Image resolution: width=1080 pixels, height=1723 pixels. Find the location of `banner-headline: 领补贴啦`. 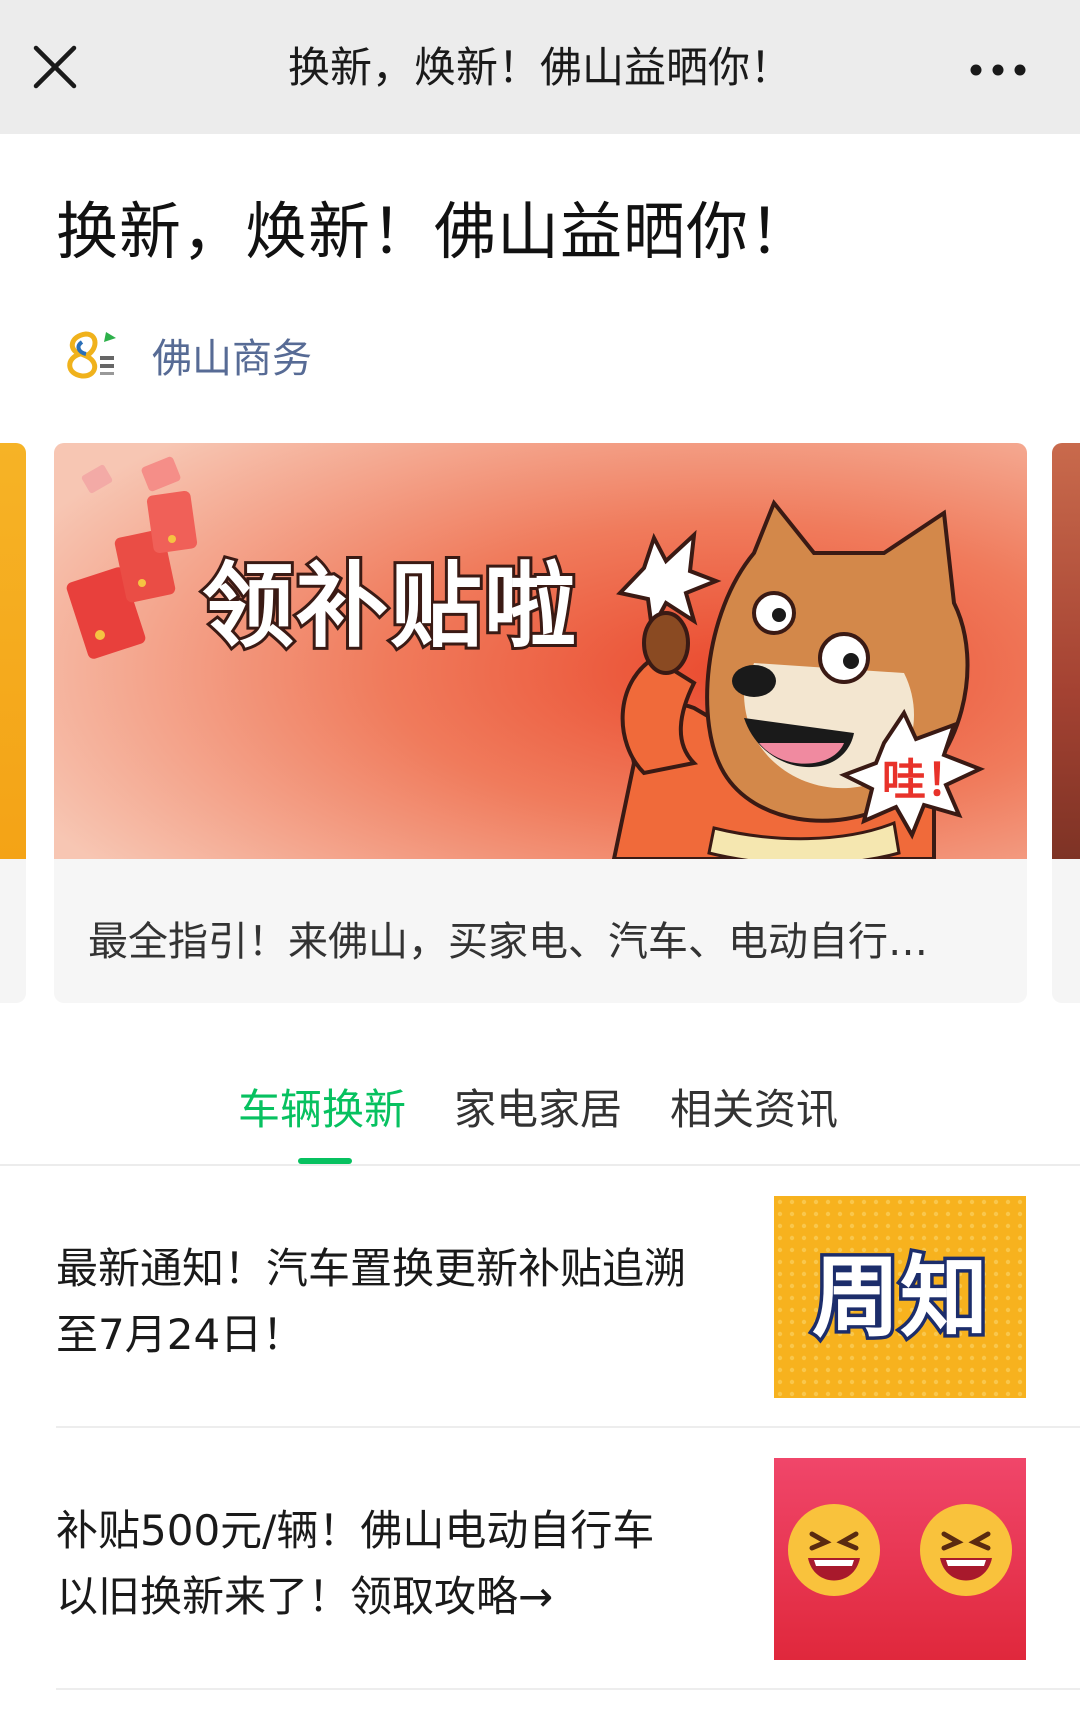

banner-headline: 领补贴啦 is located at coordinates (390, 606).